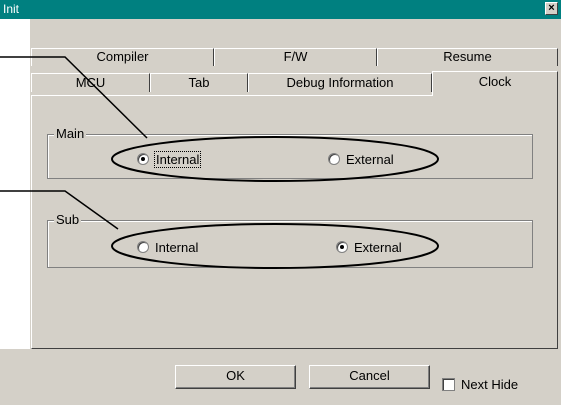 This screenshot has width=563, height=405. What do you see at coordinates (370, 159) in the screenshot?
I see `main-external-label: External` at bounding box center [370, 159].